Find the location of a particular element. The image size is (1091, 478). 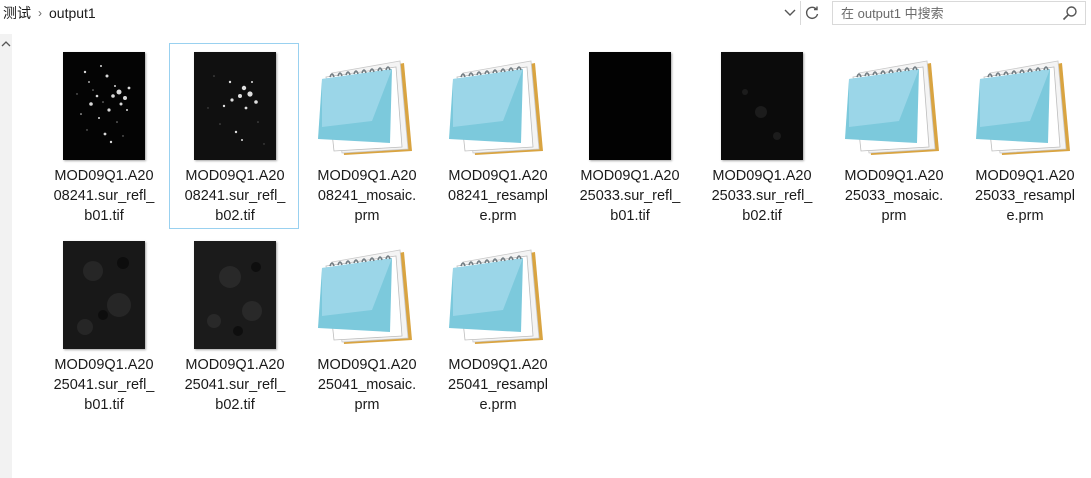

file-name: MOD09Q1.A20 25041.sur_refl_ b02.tif is located at coordinates (235, 385).